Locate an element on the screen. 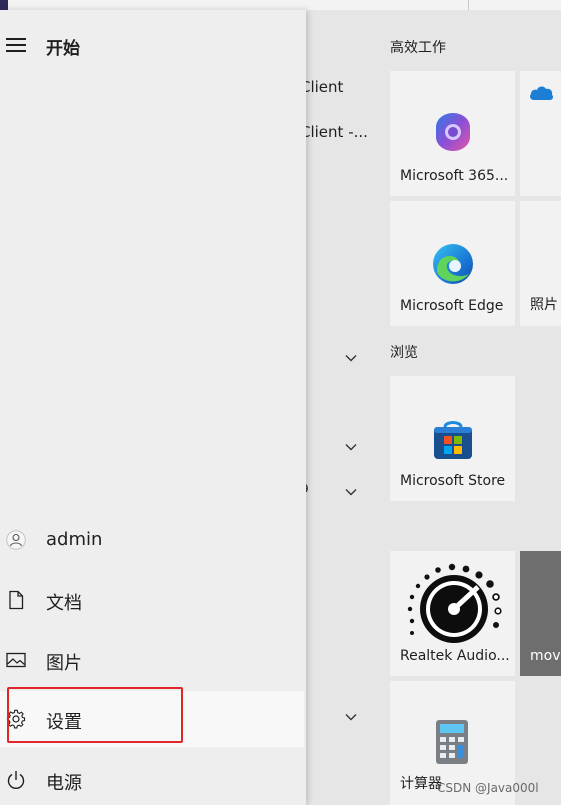 The width and height of the screenshot is (561, 805). edge-icon is located at coordinates (453, 264).